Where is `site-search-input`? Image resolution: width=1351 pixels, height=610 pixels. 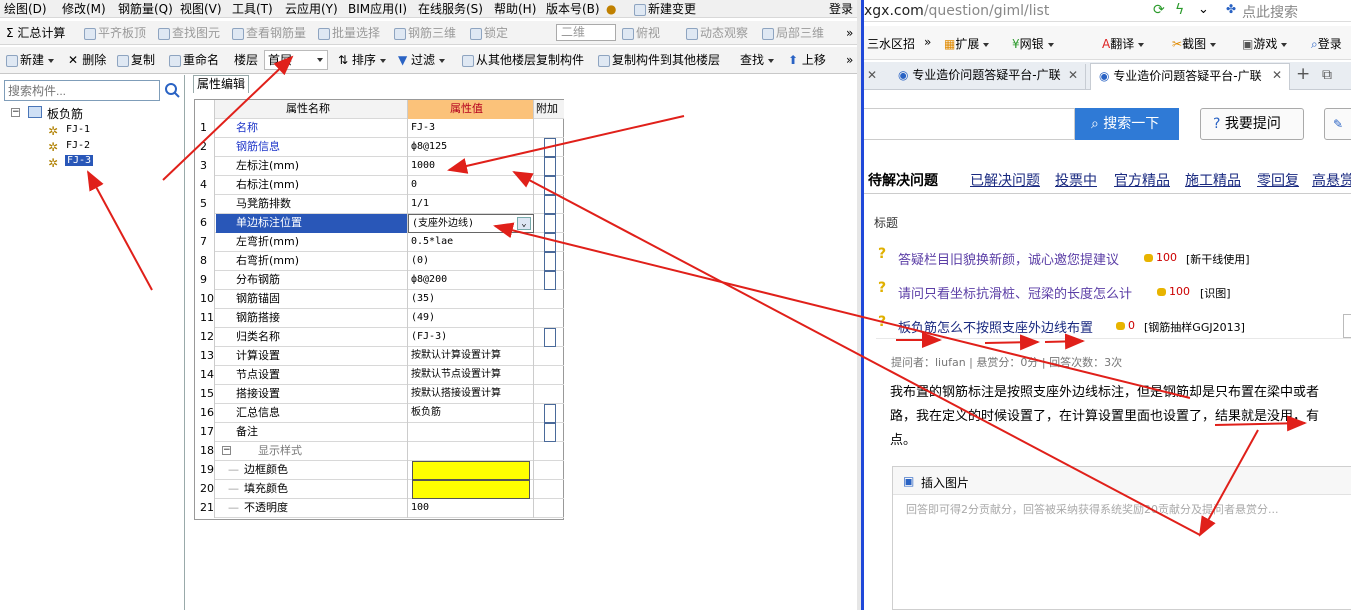
site-search-input is located at coordinates (969, 124).